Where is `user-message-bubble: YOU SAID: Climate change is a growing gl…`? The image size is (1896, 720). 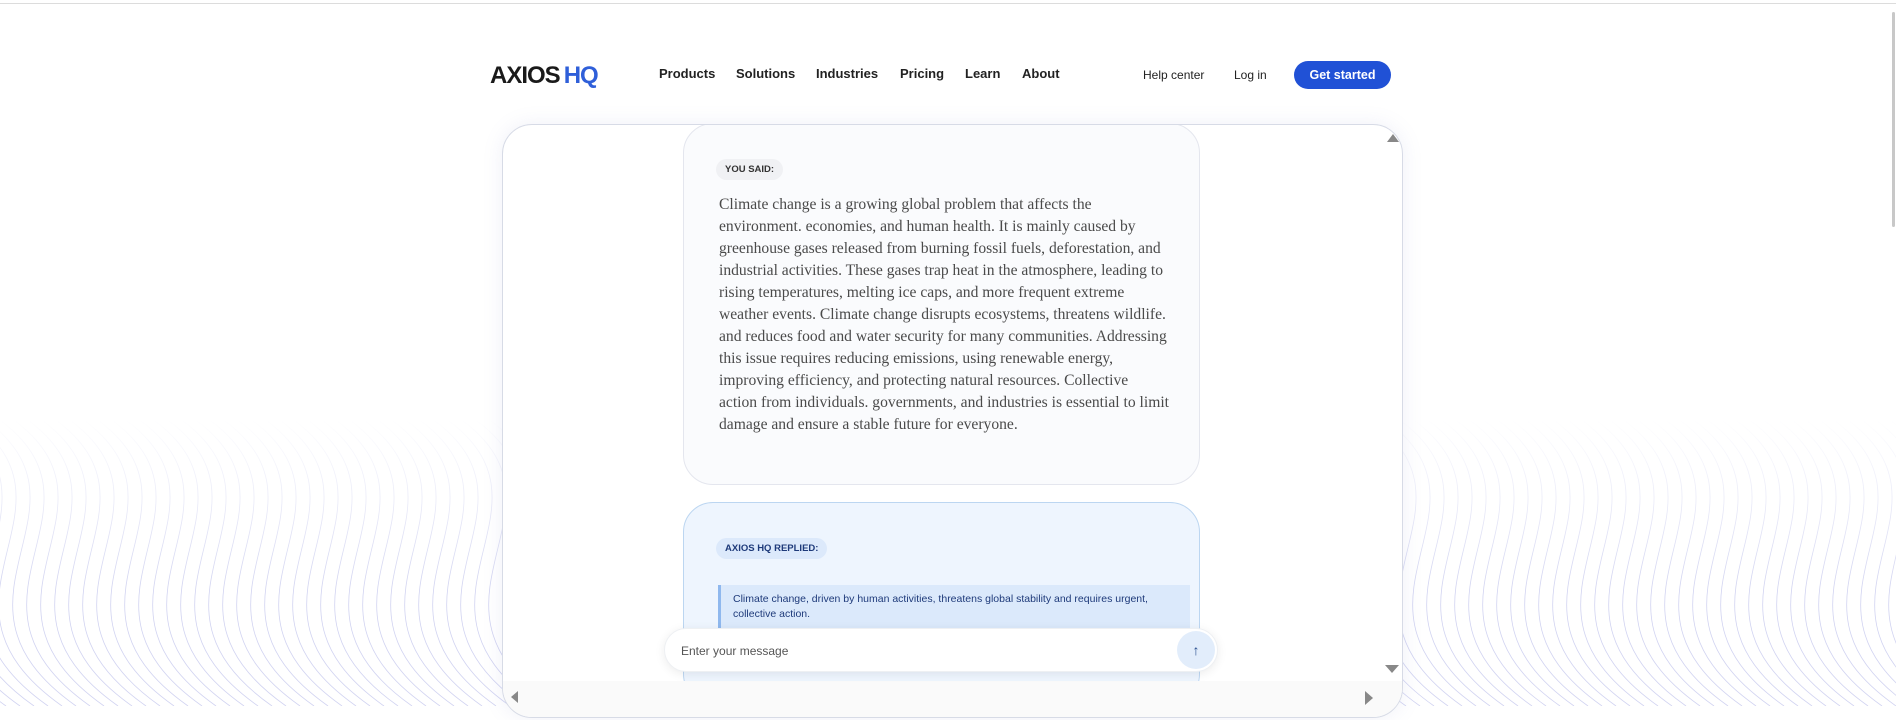 user-message-bubble: YOU SAID: Climate change is a growing gl… is located at coordinates (941, 305).